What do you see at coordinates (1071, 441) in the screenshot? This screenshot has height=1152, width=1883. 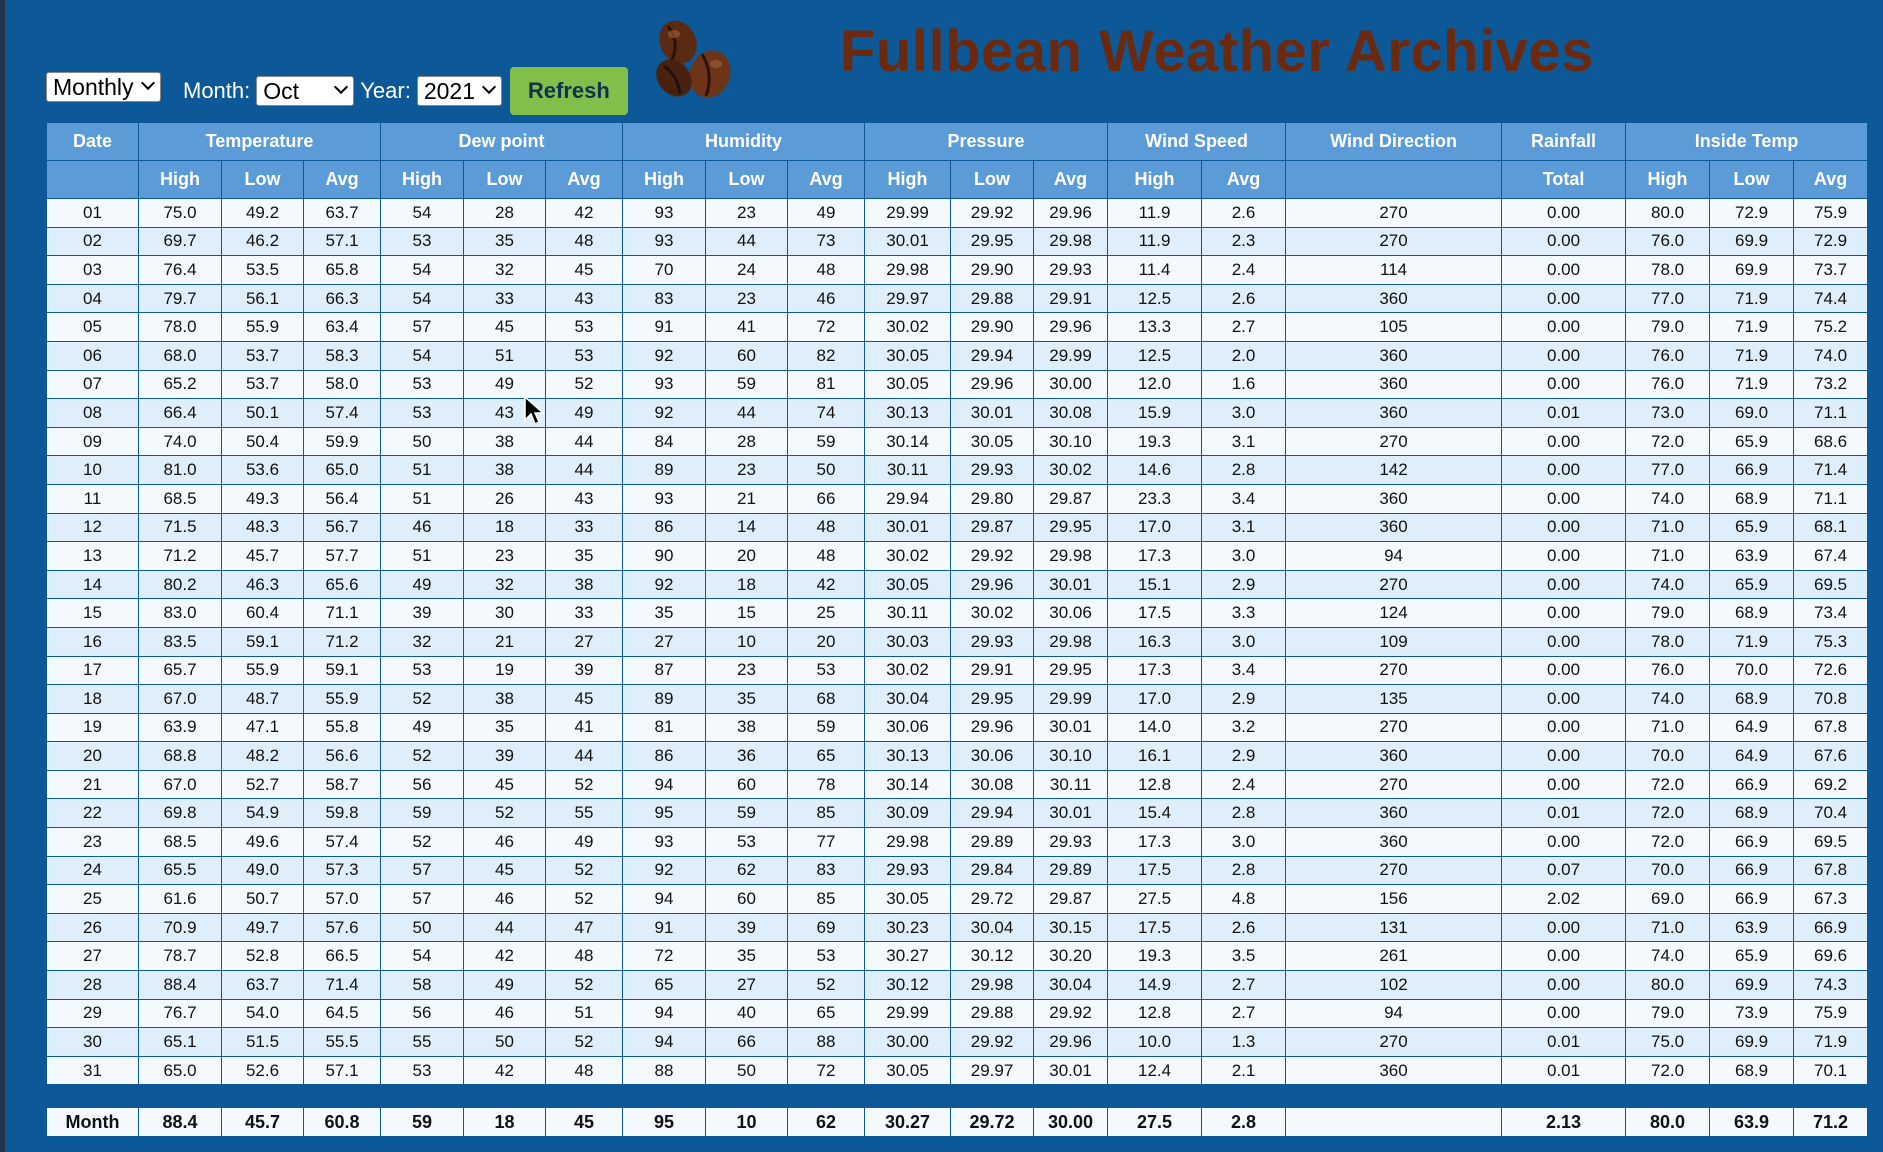 I see `table-cell: 30.10` at bounding box center [1071, 441].